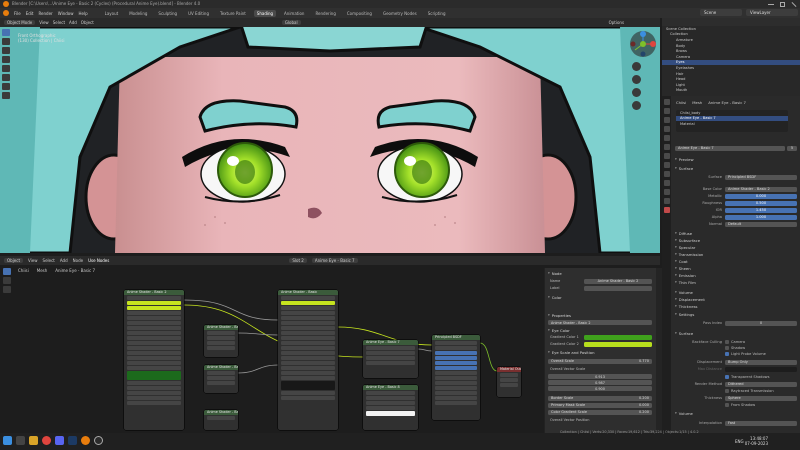 The width and height of the screenshot is (800, 450). What do you see at coordinates (82, 13) in the screenshot?
I see `menu-help: Help` at bounding box center [82, 13].